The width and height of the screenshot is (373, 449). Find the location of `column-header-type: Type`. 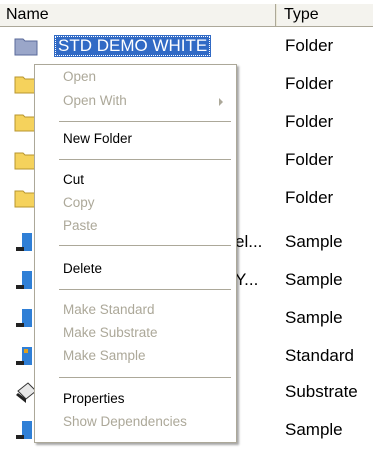

column-header-type: Type is located at coordinates (325, 15).